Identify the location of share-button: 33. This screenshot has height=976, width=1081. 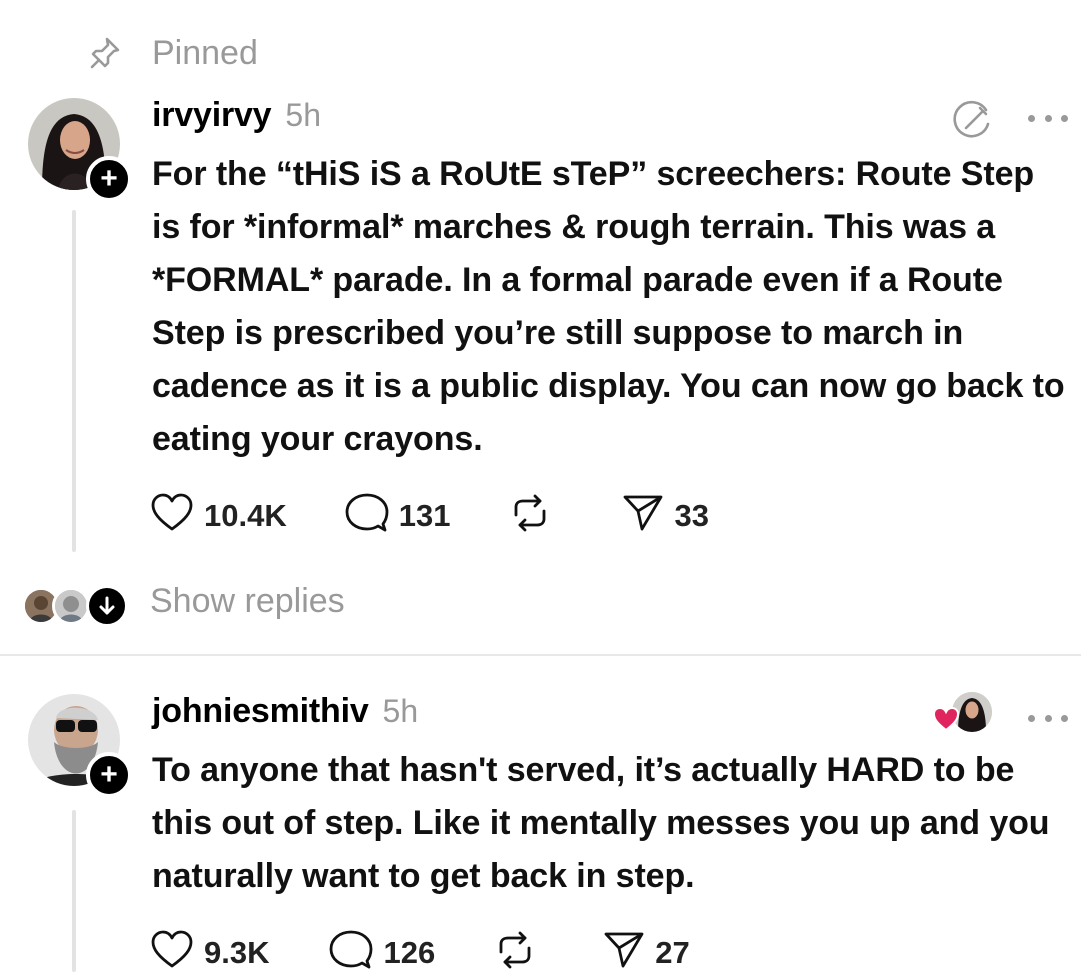
(665, 515).